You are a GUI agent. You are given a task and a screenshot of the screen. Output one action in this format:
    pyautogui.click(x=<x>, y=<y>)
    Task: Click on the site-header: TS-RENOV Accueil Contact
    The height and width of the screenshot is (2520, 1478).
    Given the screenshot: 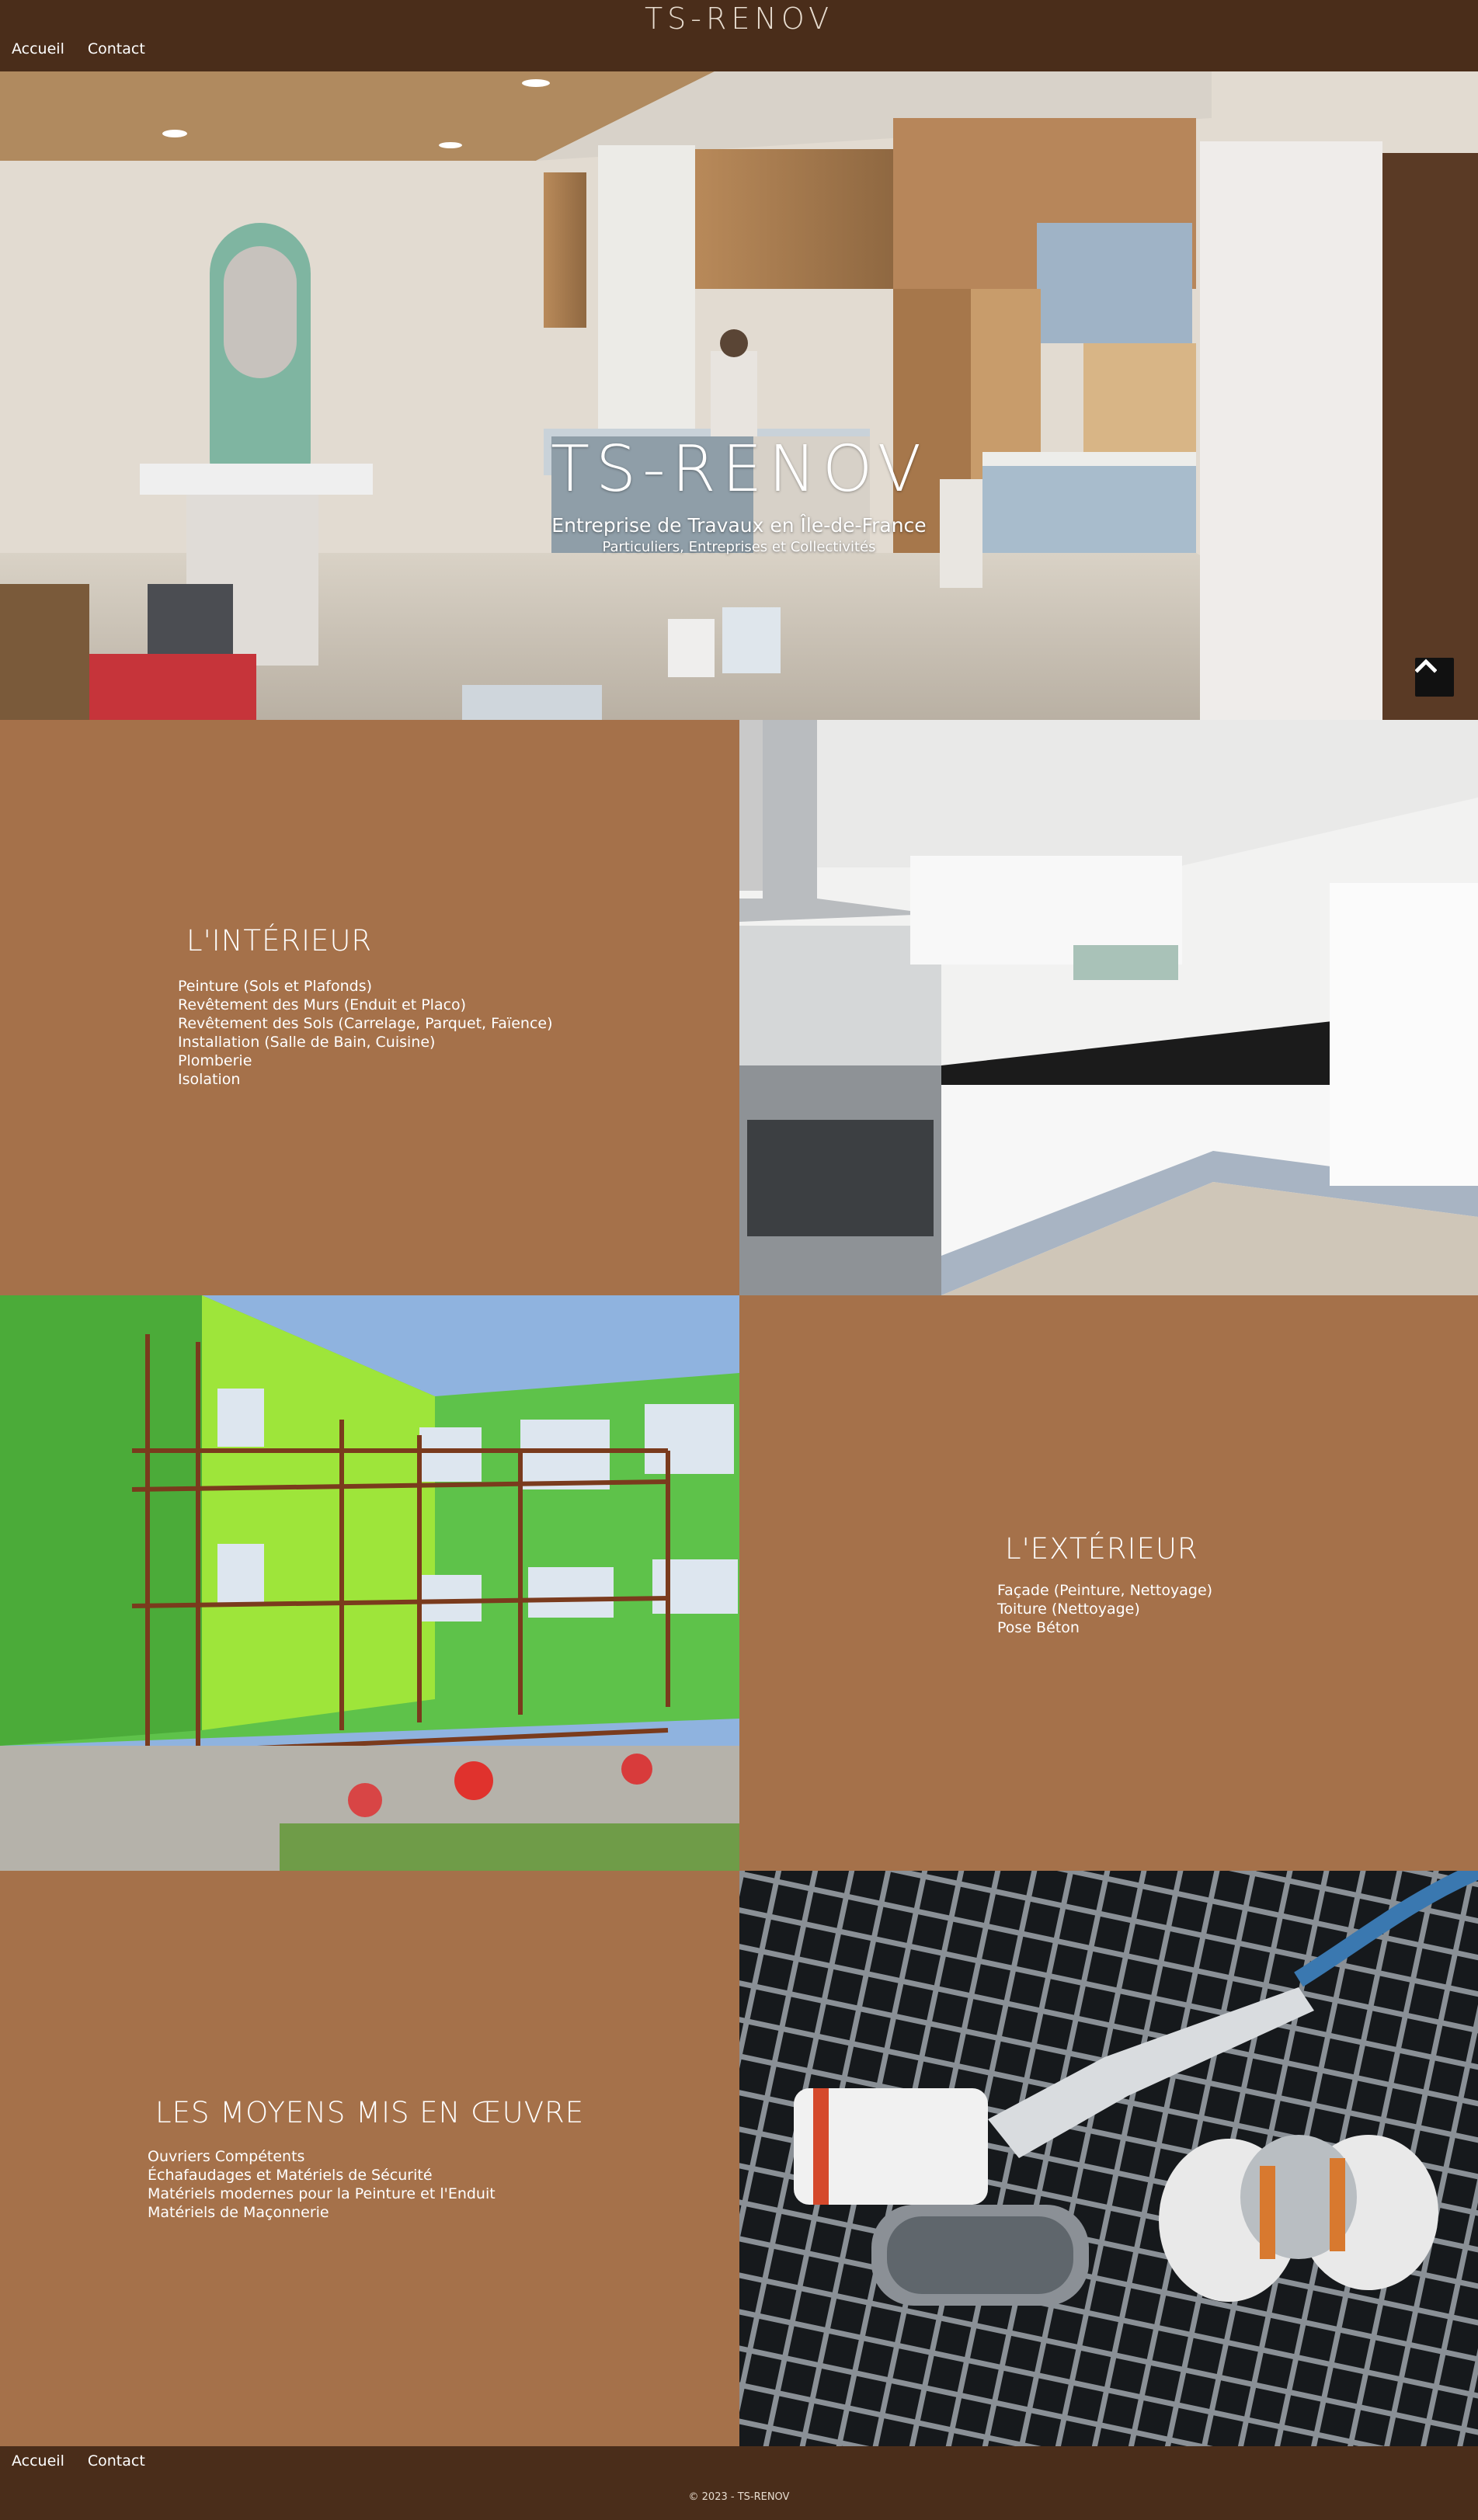 What is the action you would take?
    pyautogui.click(x=739, y=35)
    